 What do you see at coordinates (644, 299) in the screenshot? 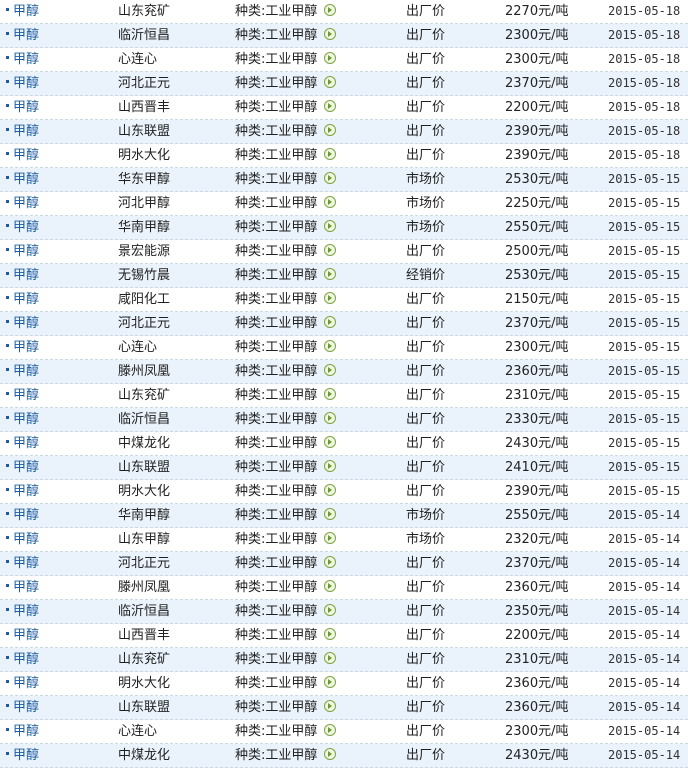
I see `price-date: 2015-05-15` at bounding box center [644, 299].